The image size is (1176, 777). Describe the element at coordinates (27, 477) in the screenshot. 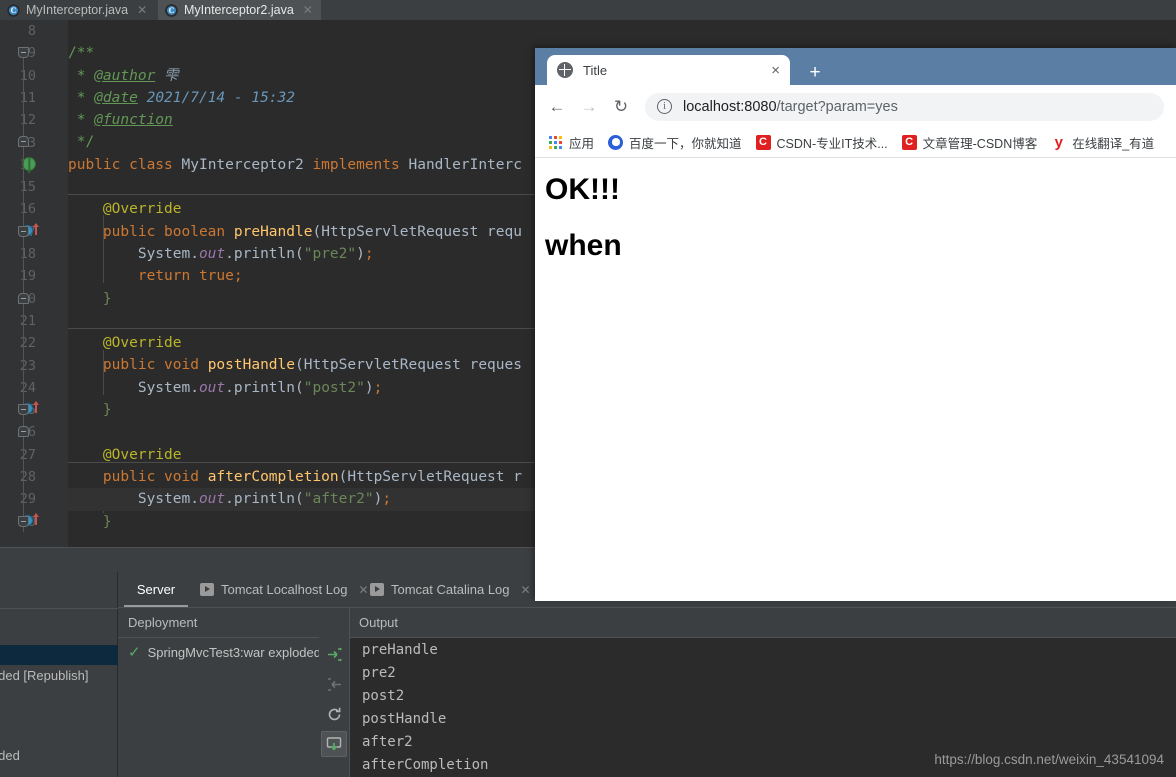

I see `line-number: 28` at that location.